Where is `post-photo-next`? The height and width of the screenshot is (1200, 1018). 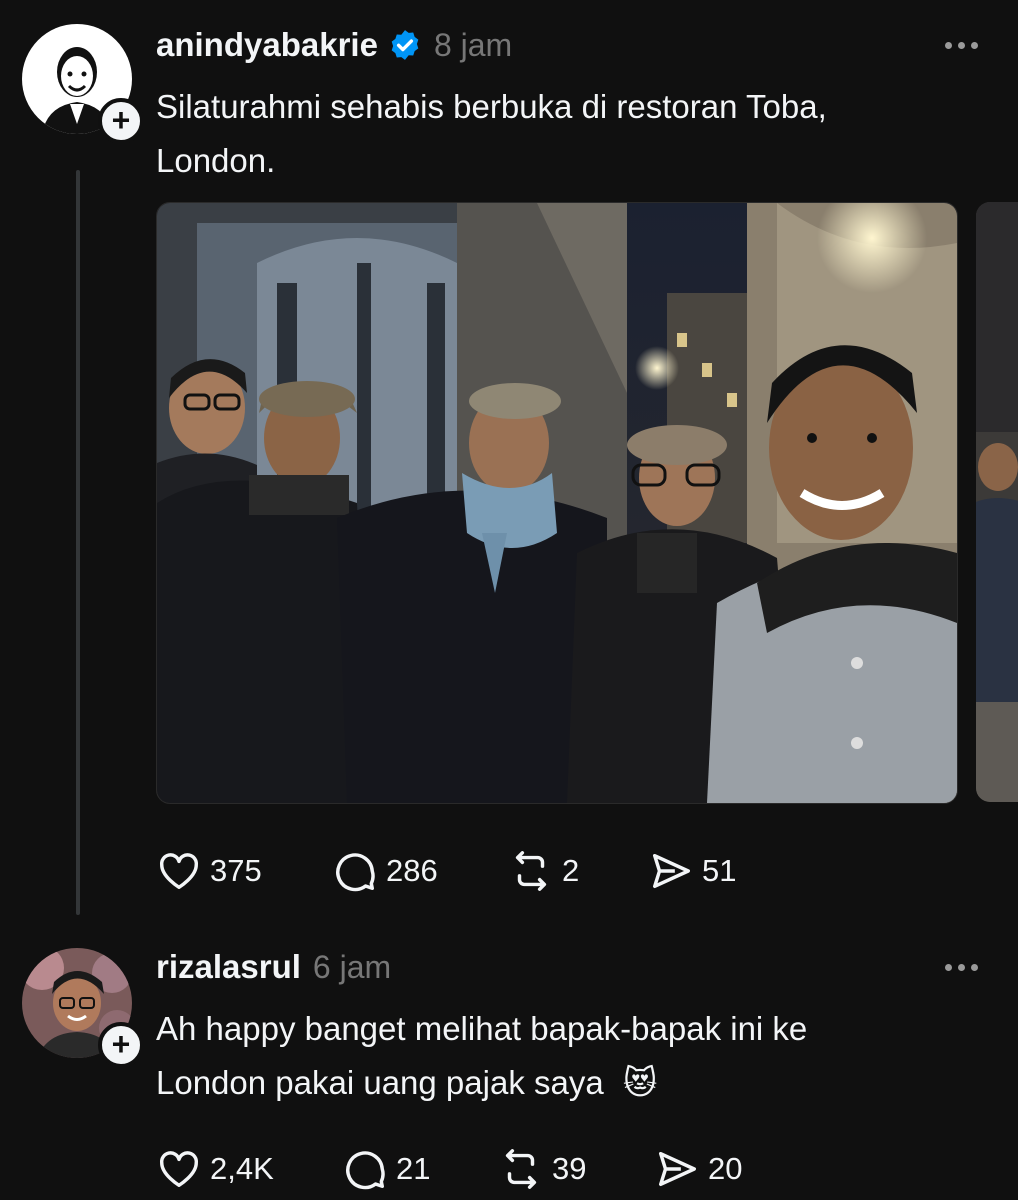 post-photo-next is located at coordinates (997, 502).